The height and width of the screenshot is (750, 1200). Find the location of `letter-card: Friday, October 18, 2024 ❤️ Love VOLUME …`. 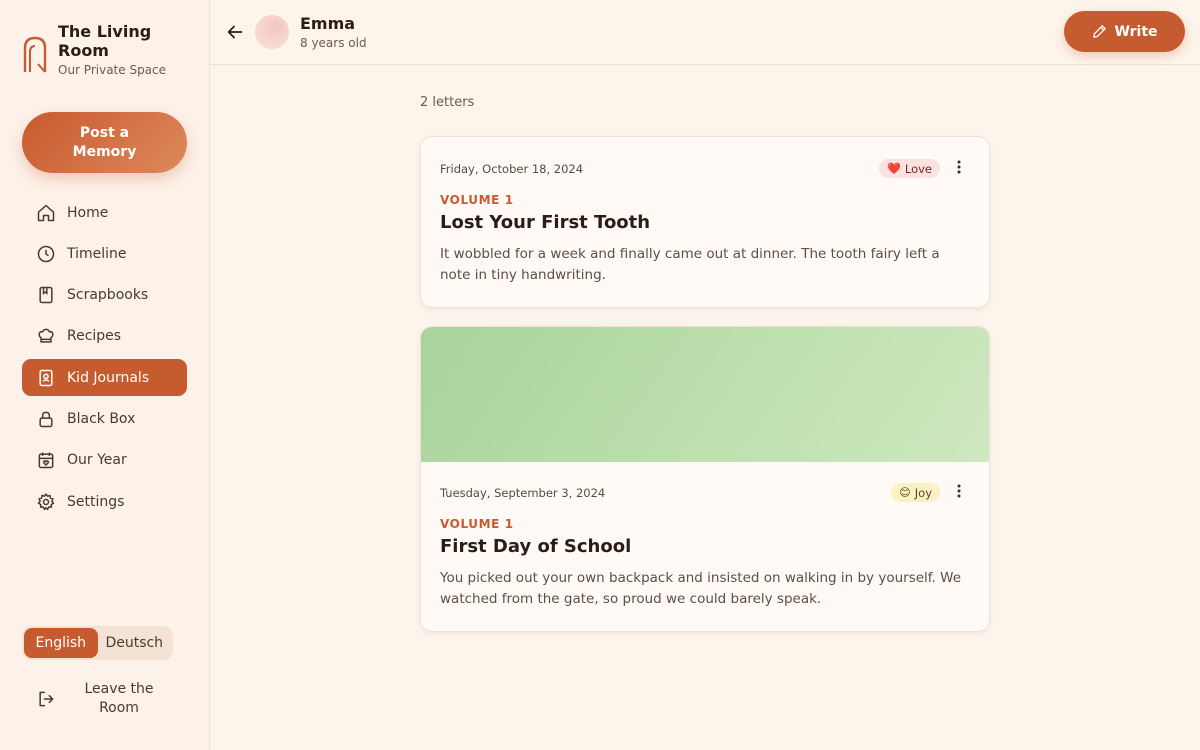

letter-card: Friday, October 18, 2024 ❤️ Love VOLUME … is located at coordinates (705, 222).